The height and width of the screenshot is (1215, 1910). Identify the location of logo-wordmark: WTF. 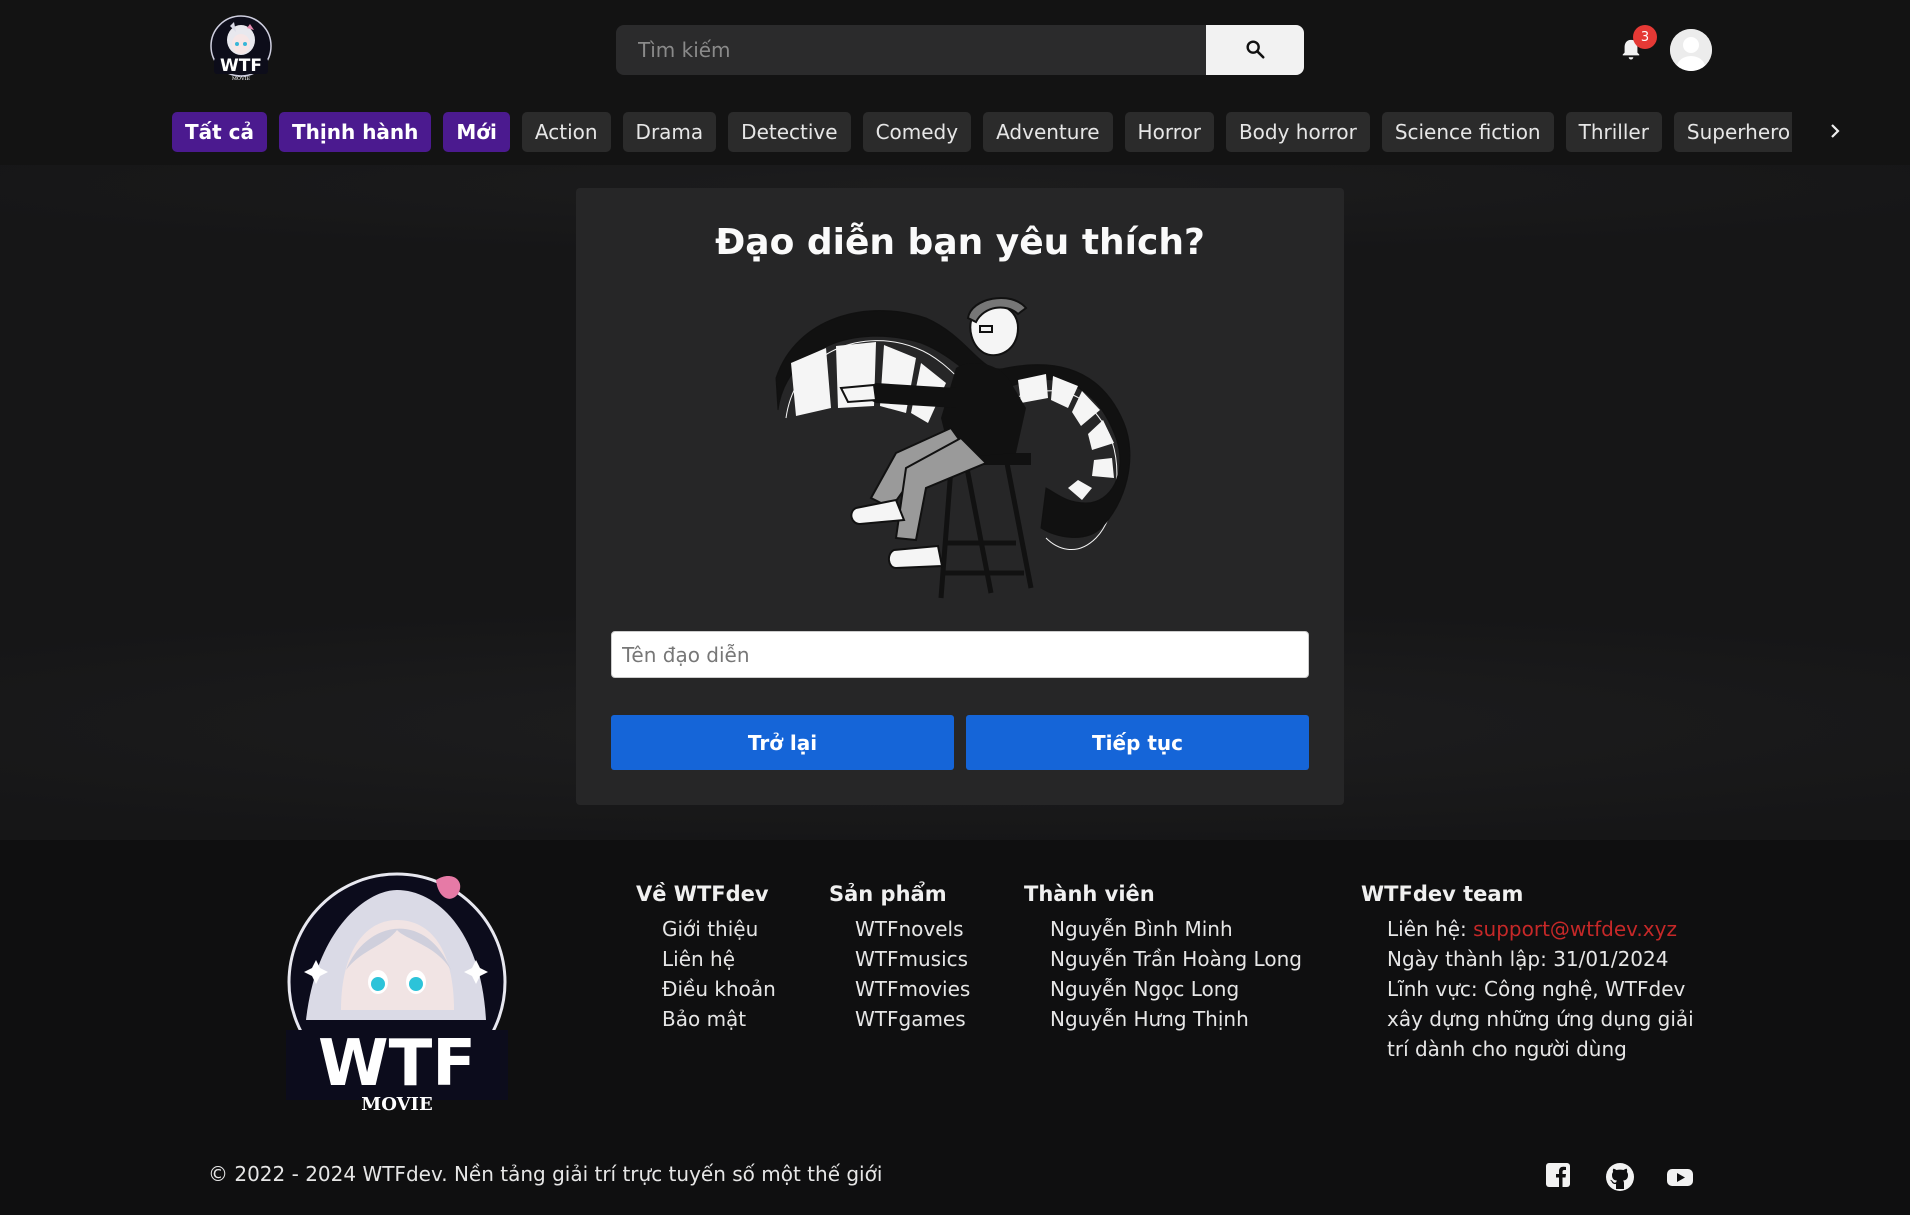
(241, 66).